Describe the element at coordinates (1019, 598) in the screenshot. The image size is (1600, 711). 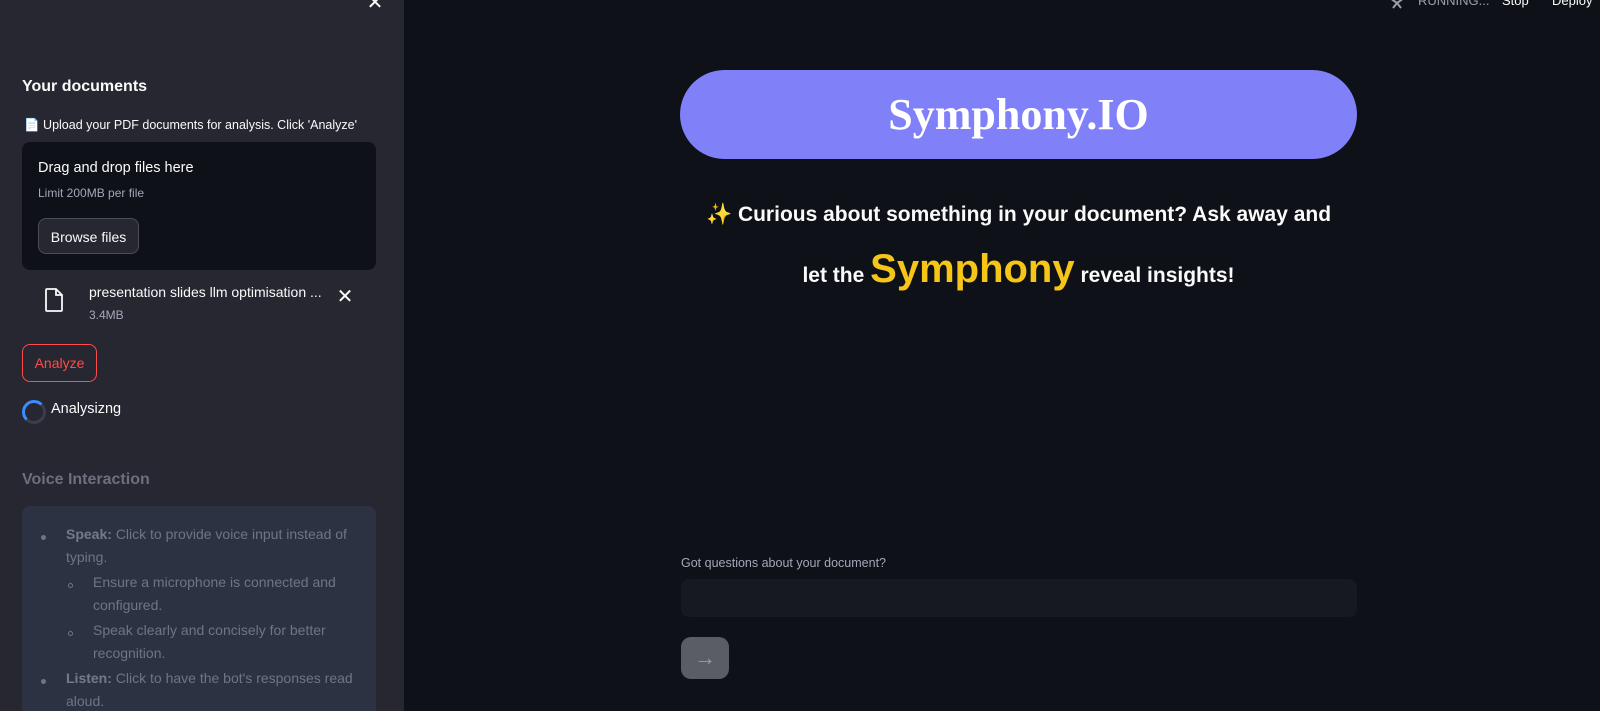
I see `question-input` at that location.